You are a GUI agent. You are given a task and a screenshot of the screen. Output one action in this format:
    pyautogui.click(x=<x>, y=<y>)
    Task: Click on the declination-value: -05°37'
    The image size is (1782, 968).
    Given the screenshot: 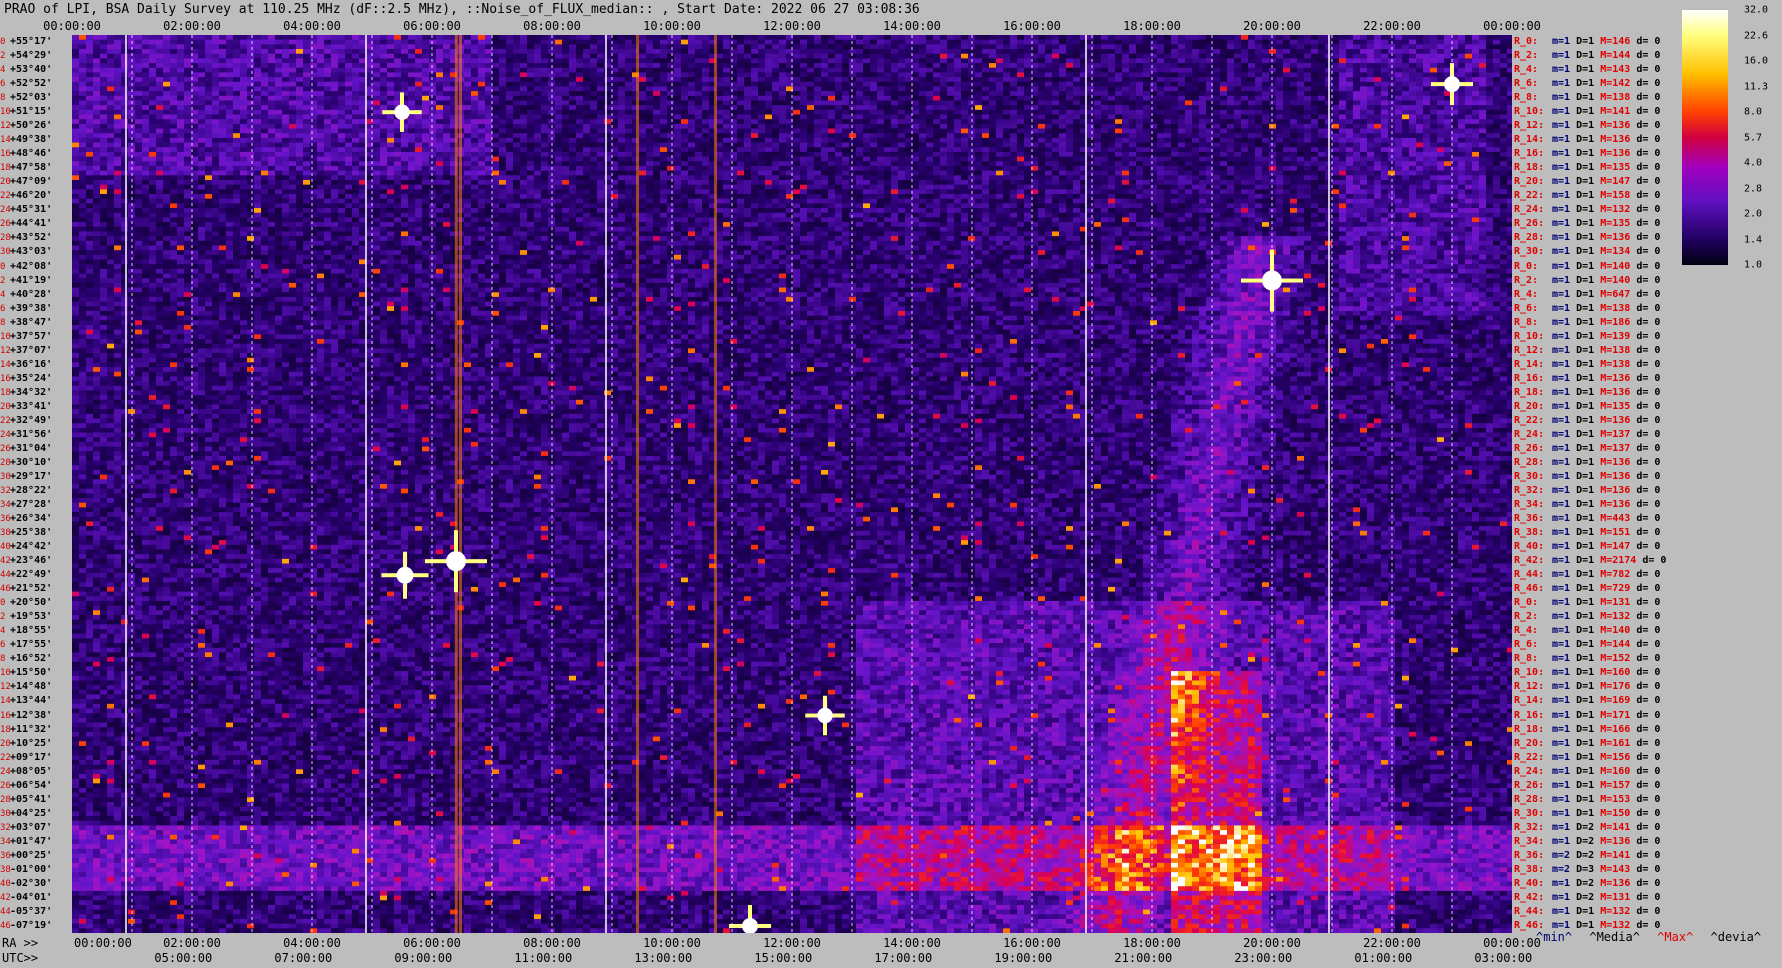 What is the action you would take?
    pyautogui.click(x=31, y=911)
    